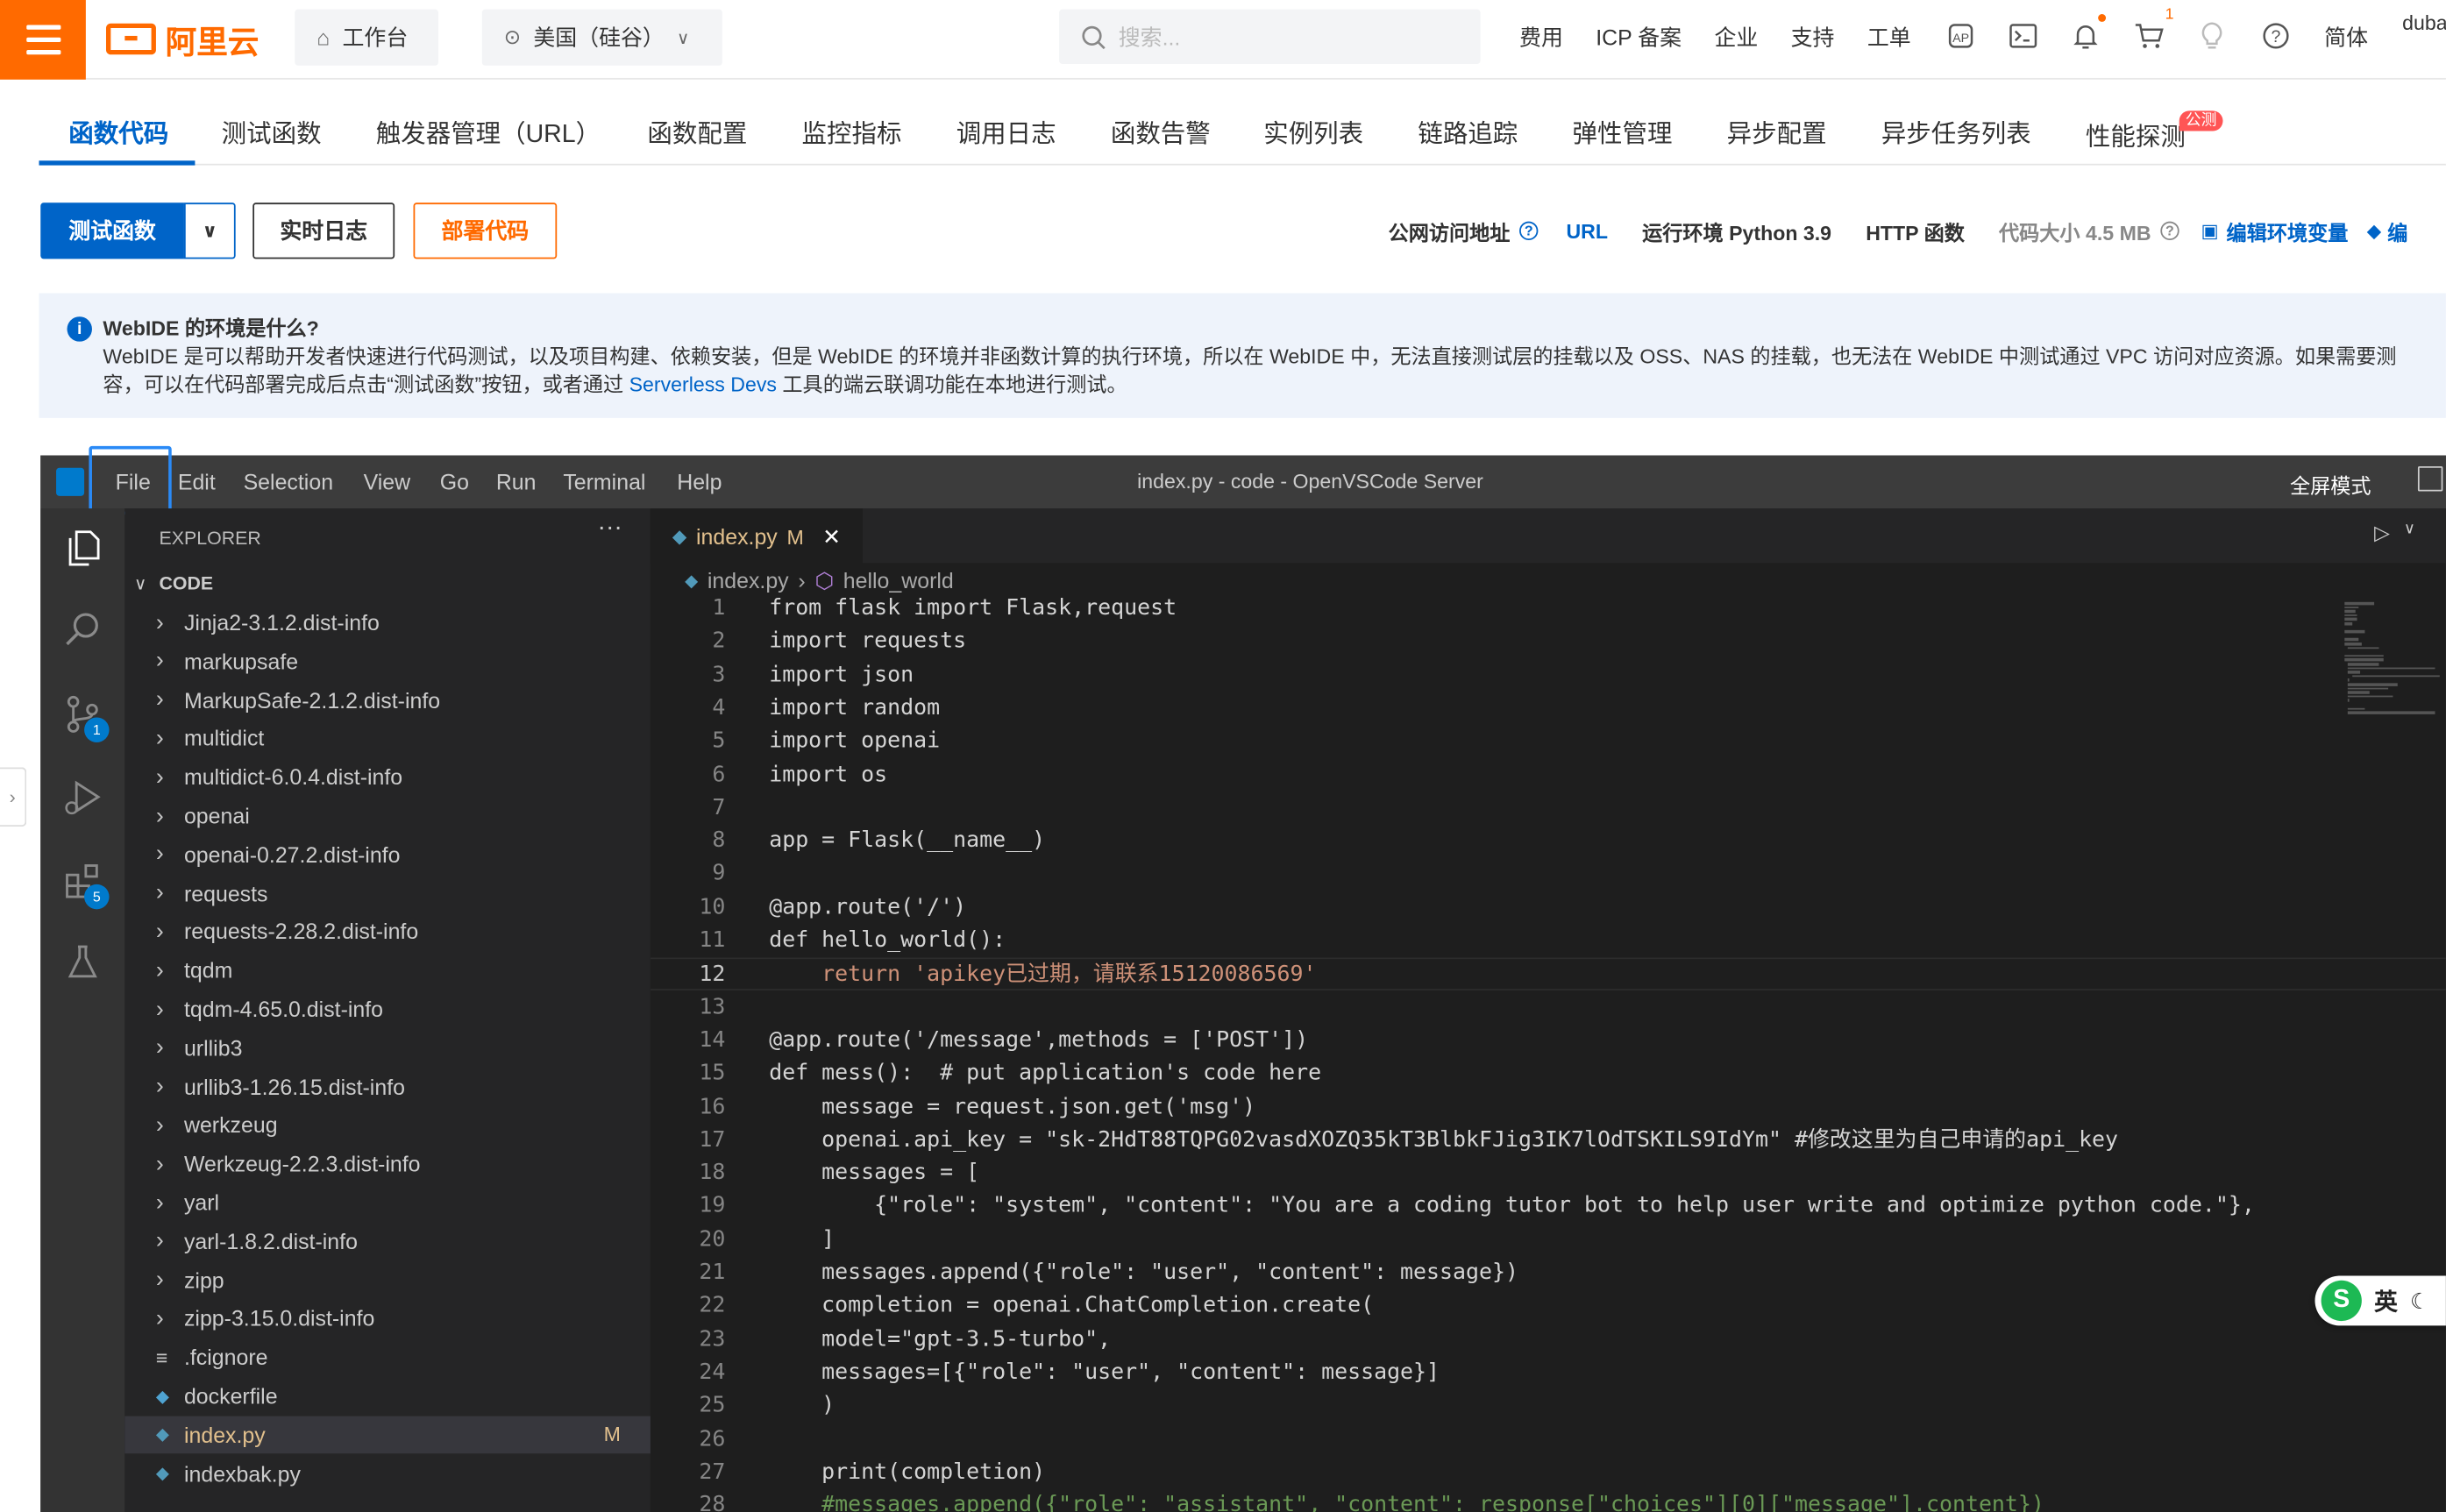 This screenshot has height=1512, width=2446. What do you see at coordinates (703, 384) in the screenshot?
I see `serverless-devs-link: Serverless Devs` at bounding box center [703, 384].